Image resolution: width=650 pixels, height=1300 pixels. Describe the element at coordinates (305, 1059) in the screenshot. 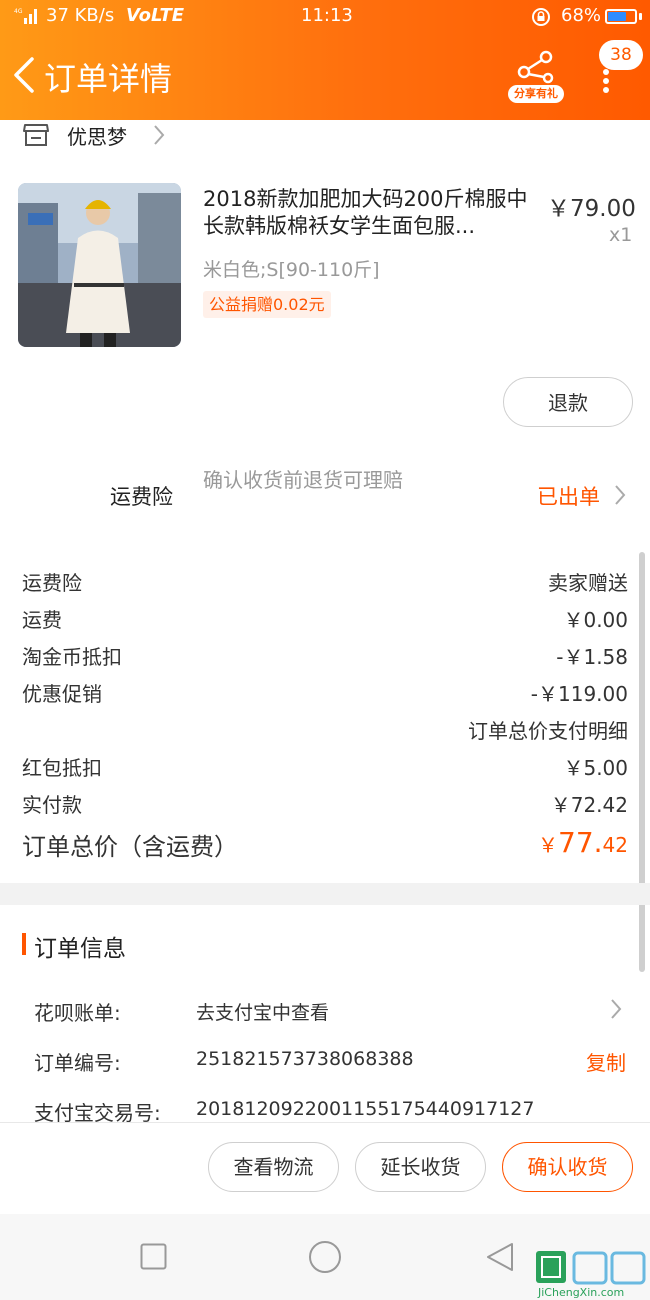

I see `order-number: 251821573738068388` at that location.